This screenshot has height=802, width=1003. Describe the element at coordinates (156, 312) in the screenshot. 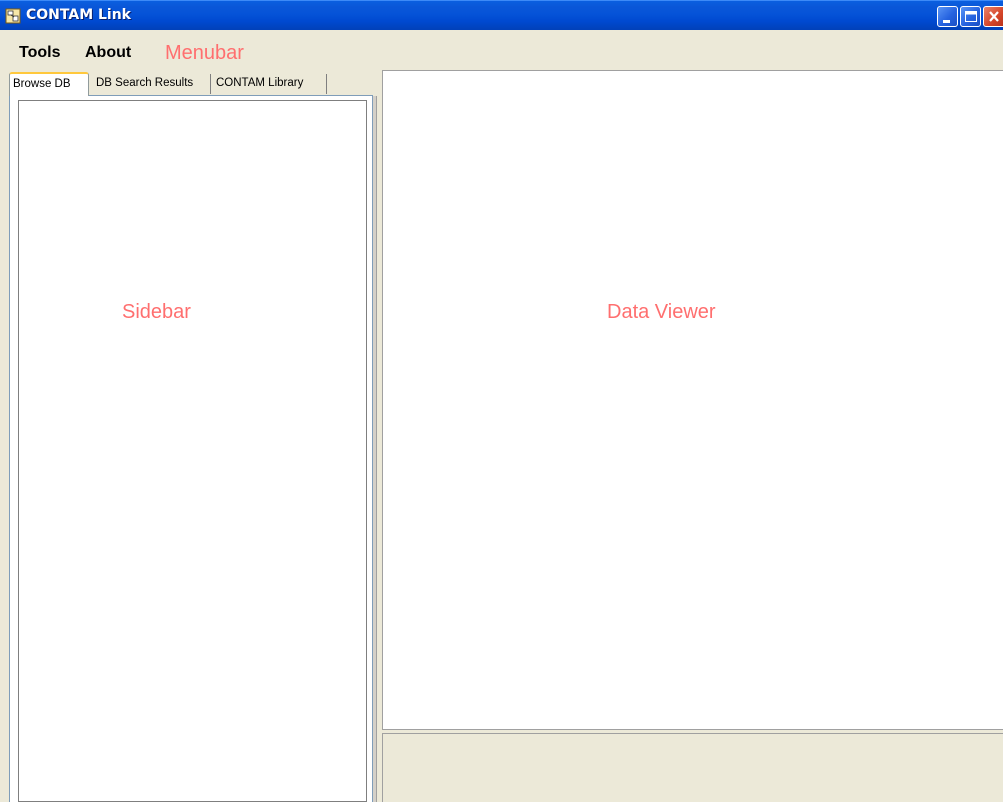

I see `sidebar-annotation: Sidebar` at that location.